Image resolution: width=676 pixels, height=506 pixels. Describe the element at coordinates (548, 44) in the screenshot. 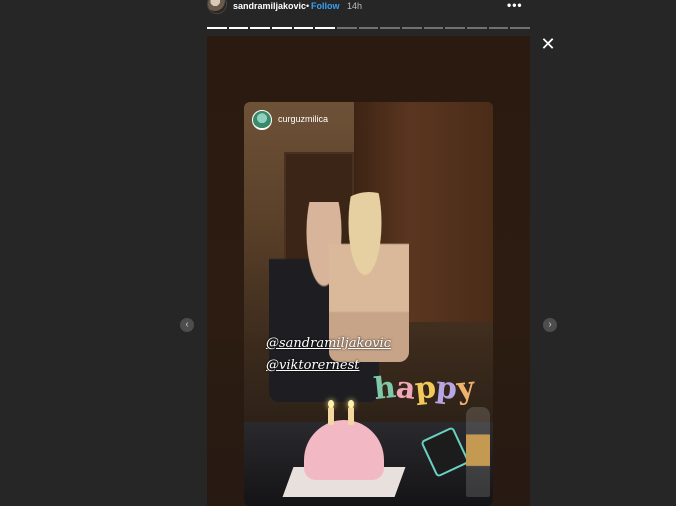

I see `close-icon: ✕` at that location.